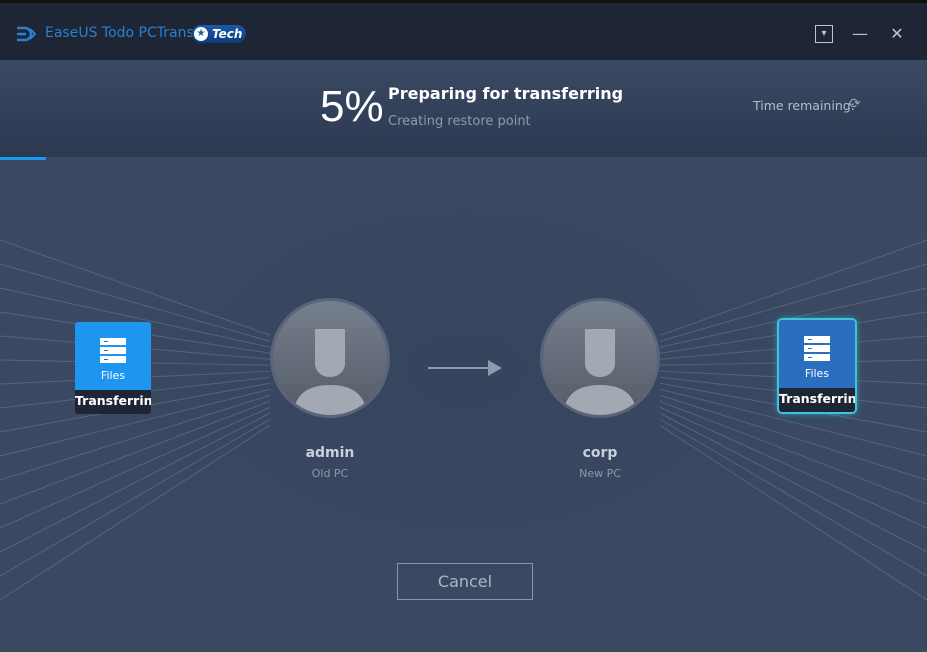 Image resolution: width=927 pixels, height=652 pixels. What do you see at coordinates (330, 453) in the screenshot?
I see `old-pc-name: admin` at bounding box center [330, 453].